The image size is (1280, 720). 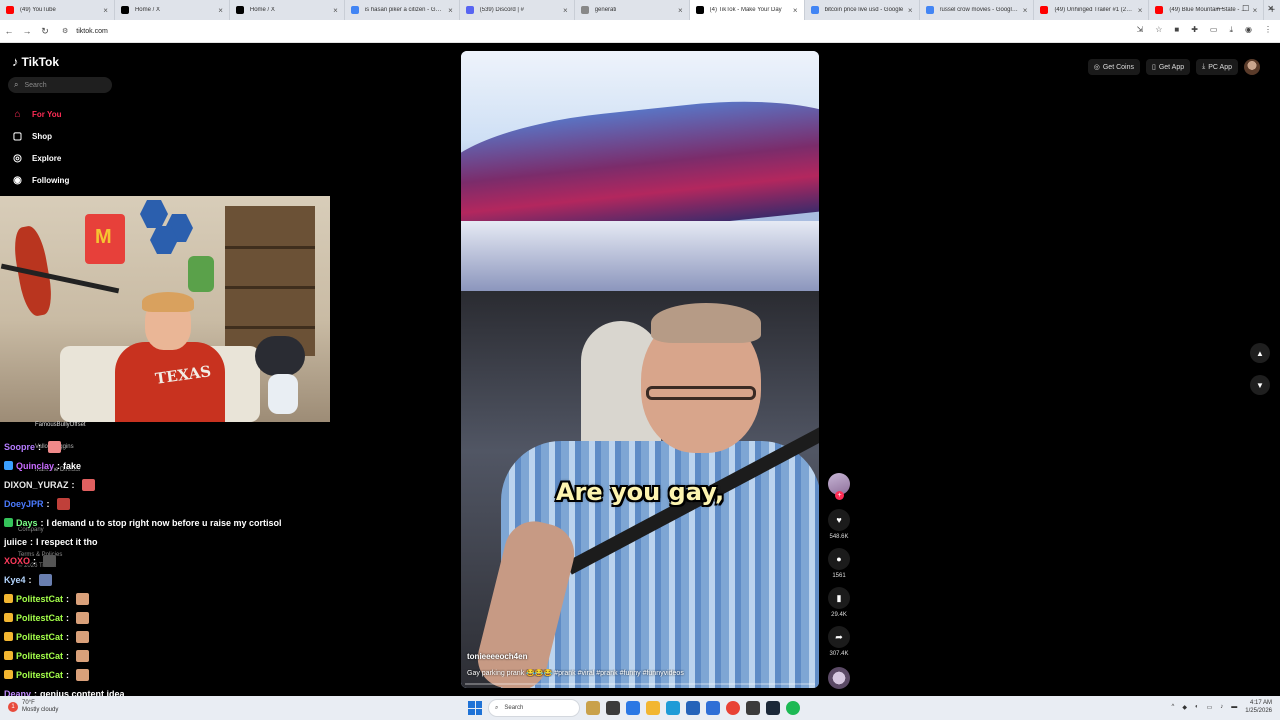 I want to click on save-button: ▮, so click(x=839, y=598).